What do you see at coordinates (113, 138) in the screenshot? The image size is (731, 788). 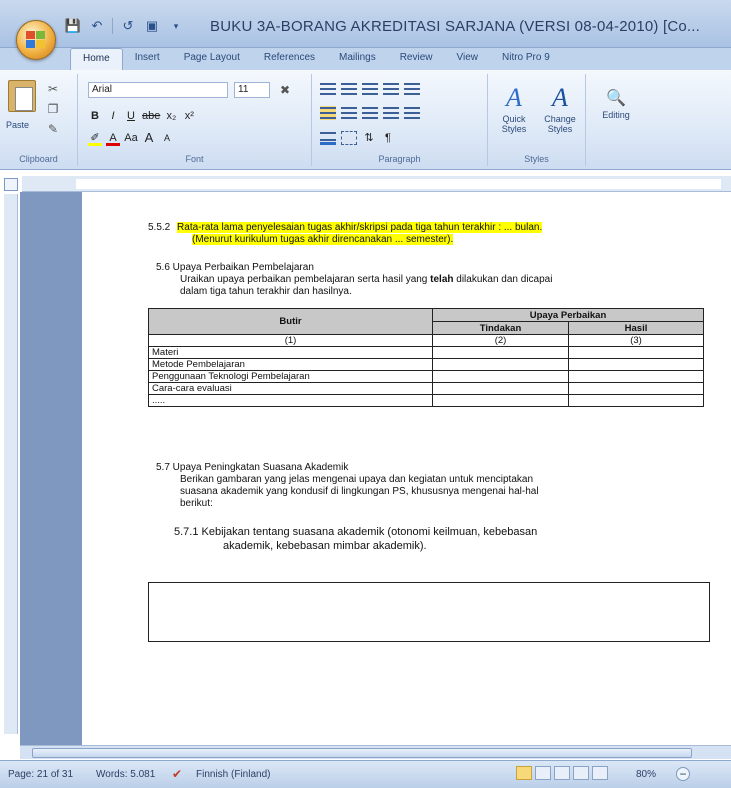 I see `font-color-button: A` at bounding box center [113, 138].